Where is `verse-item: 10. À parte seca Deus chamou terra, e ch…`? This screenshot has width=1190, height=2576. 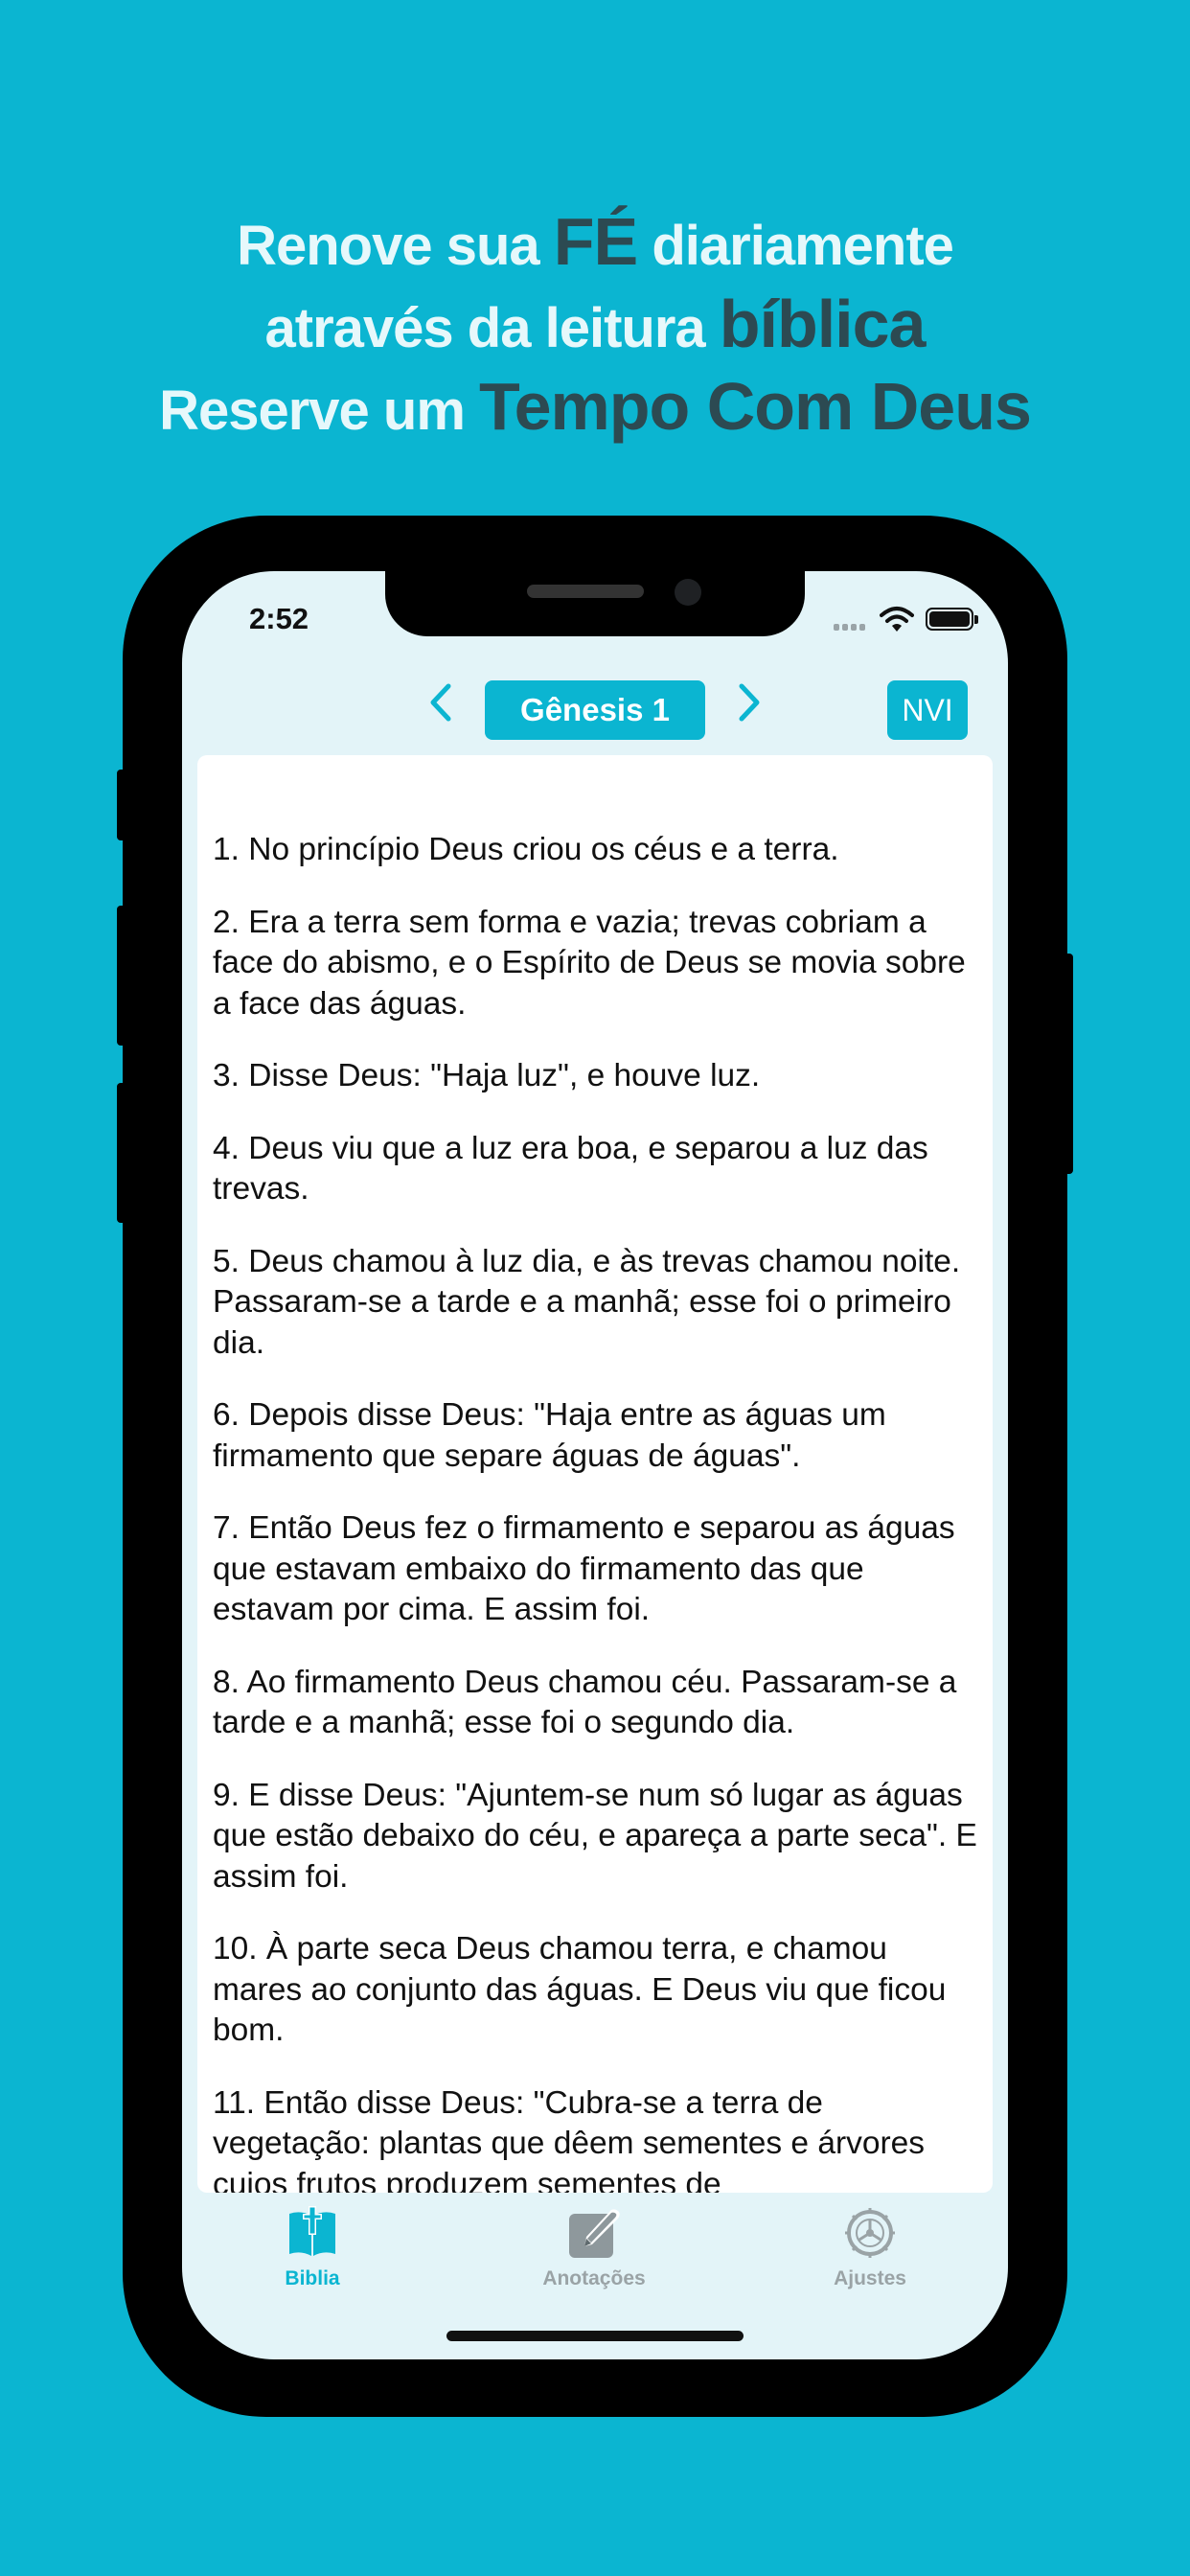 verse-item: 10. À parte seca Deus chamou terra, e ch… is located at coordinates (596, 1990).